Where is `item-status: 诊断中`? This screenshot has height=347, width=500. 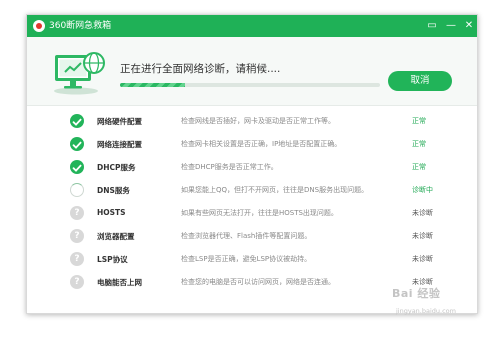 item-status: 诊断中 is located at coordinates (422, 190).